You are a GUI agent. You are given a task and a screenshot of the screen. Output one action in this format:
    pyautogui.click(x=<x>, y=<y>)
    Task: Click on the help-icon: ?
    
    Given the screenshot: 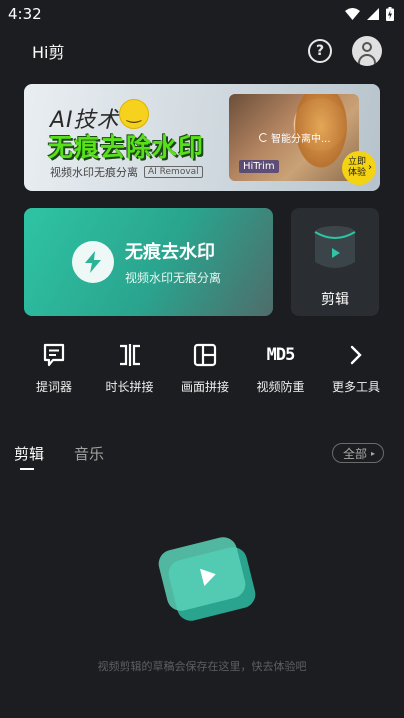 What is the action you would take?
    pyautogui.click(x=320, y=51)
    